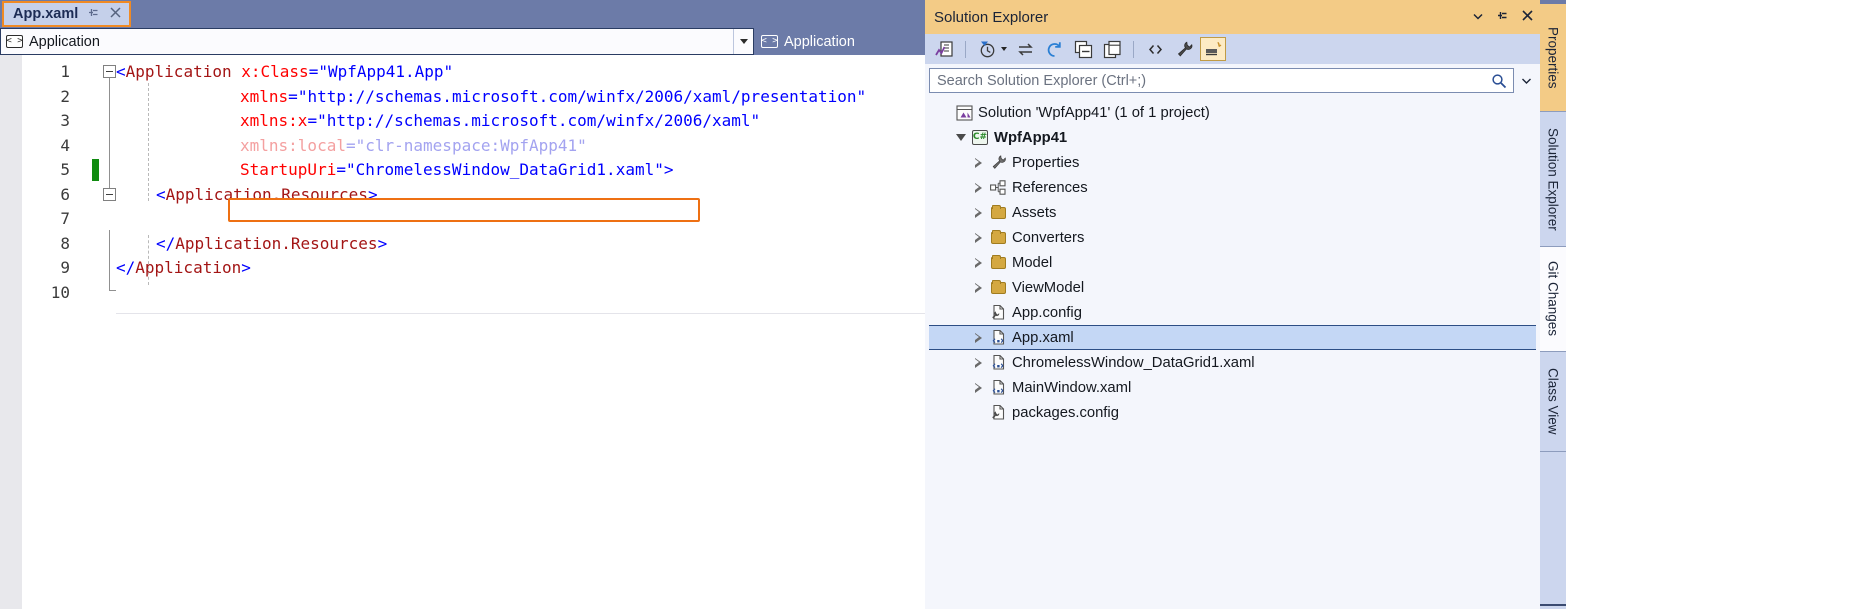 The image size is (1865, 609). What do you see at coordinates (462, 195) in the screenshot?
I see `code-line: 6 <Application.Resources>` at bounding box center [462, 195].